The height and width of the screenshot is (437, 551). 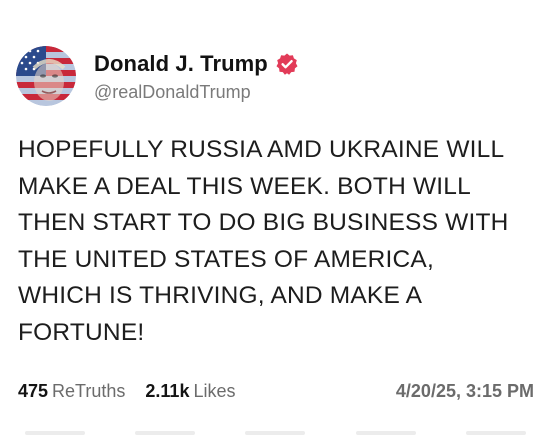 What do you see at coordinates (287, 64) in the screenshot?
I see `verified-badge-icon` at bounding box center [287, 64].